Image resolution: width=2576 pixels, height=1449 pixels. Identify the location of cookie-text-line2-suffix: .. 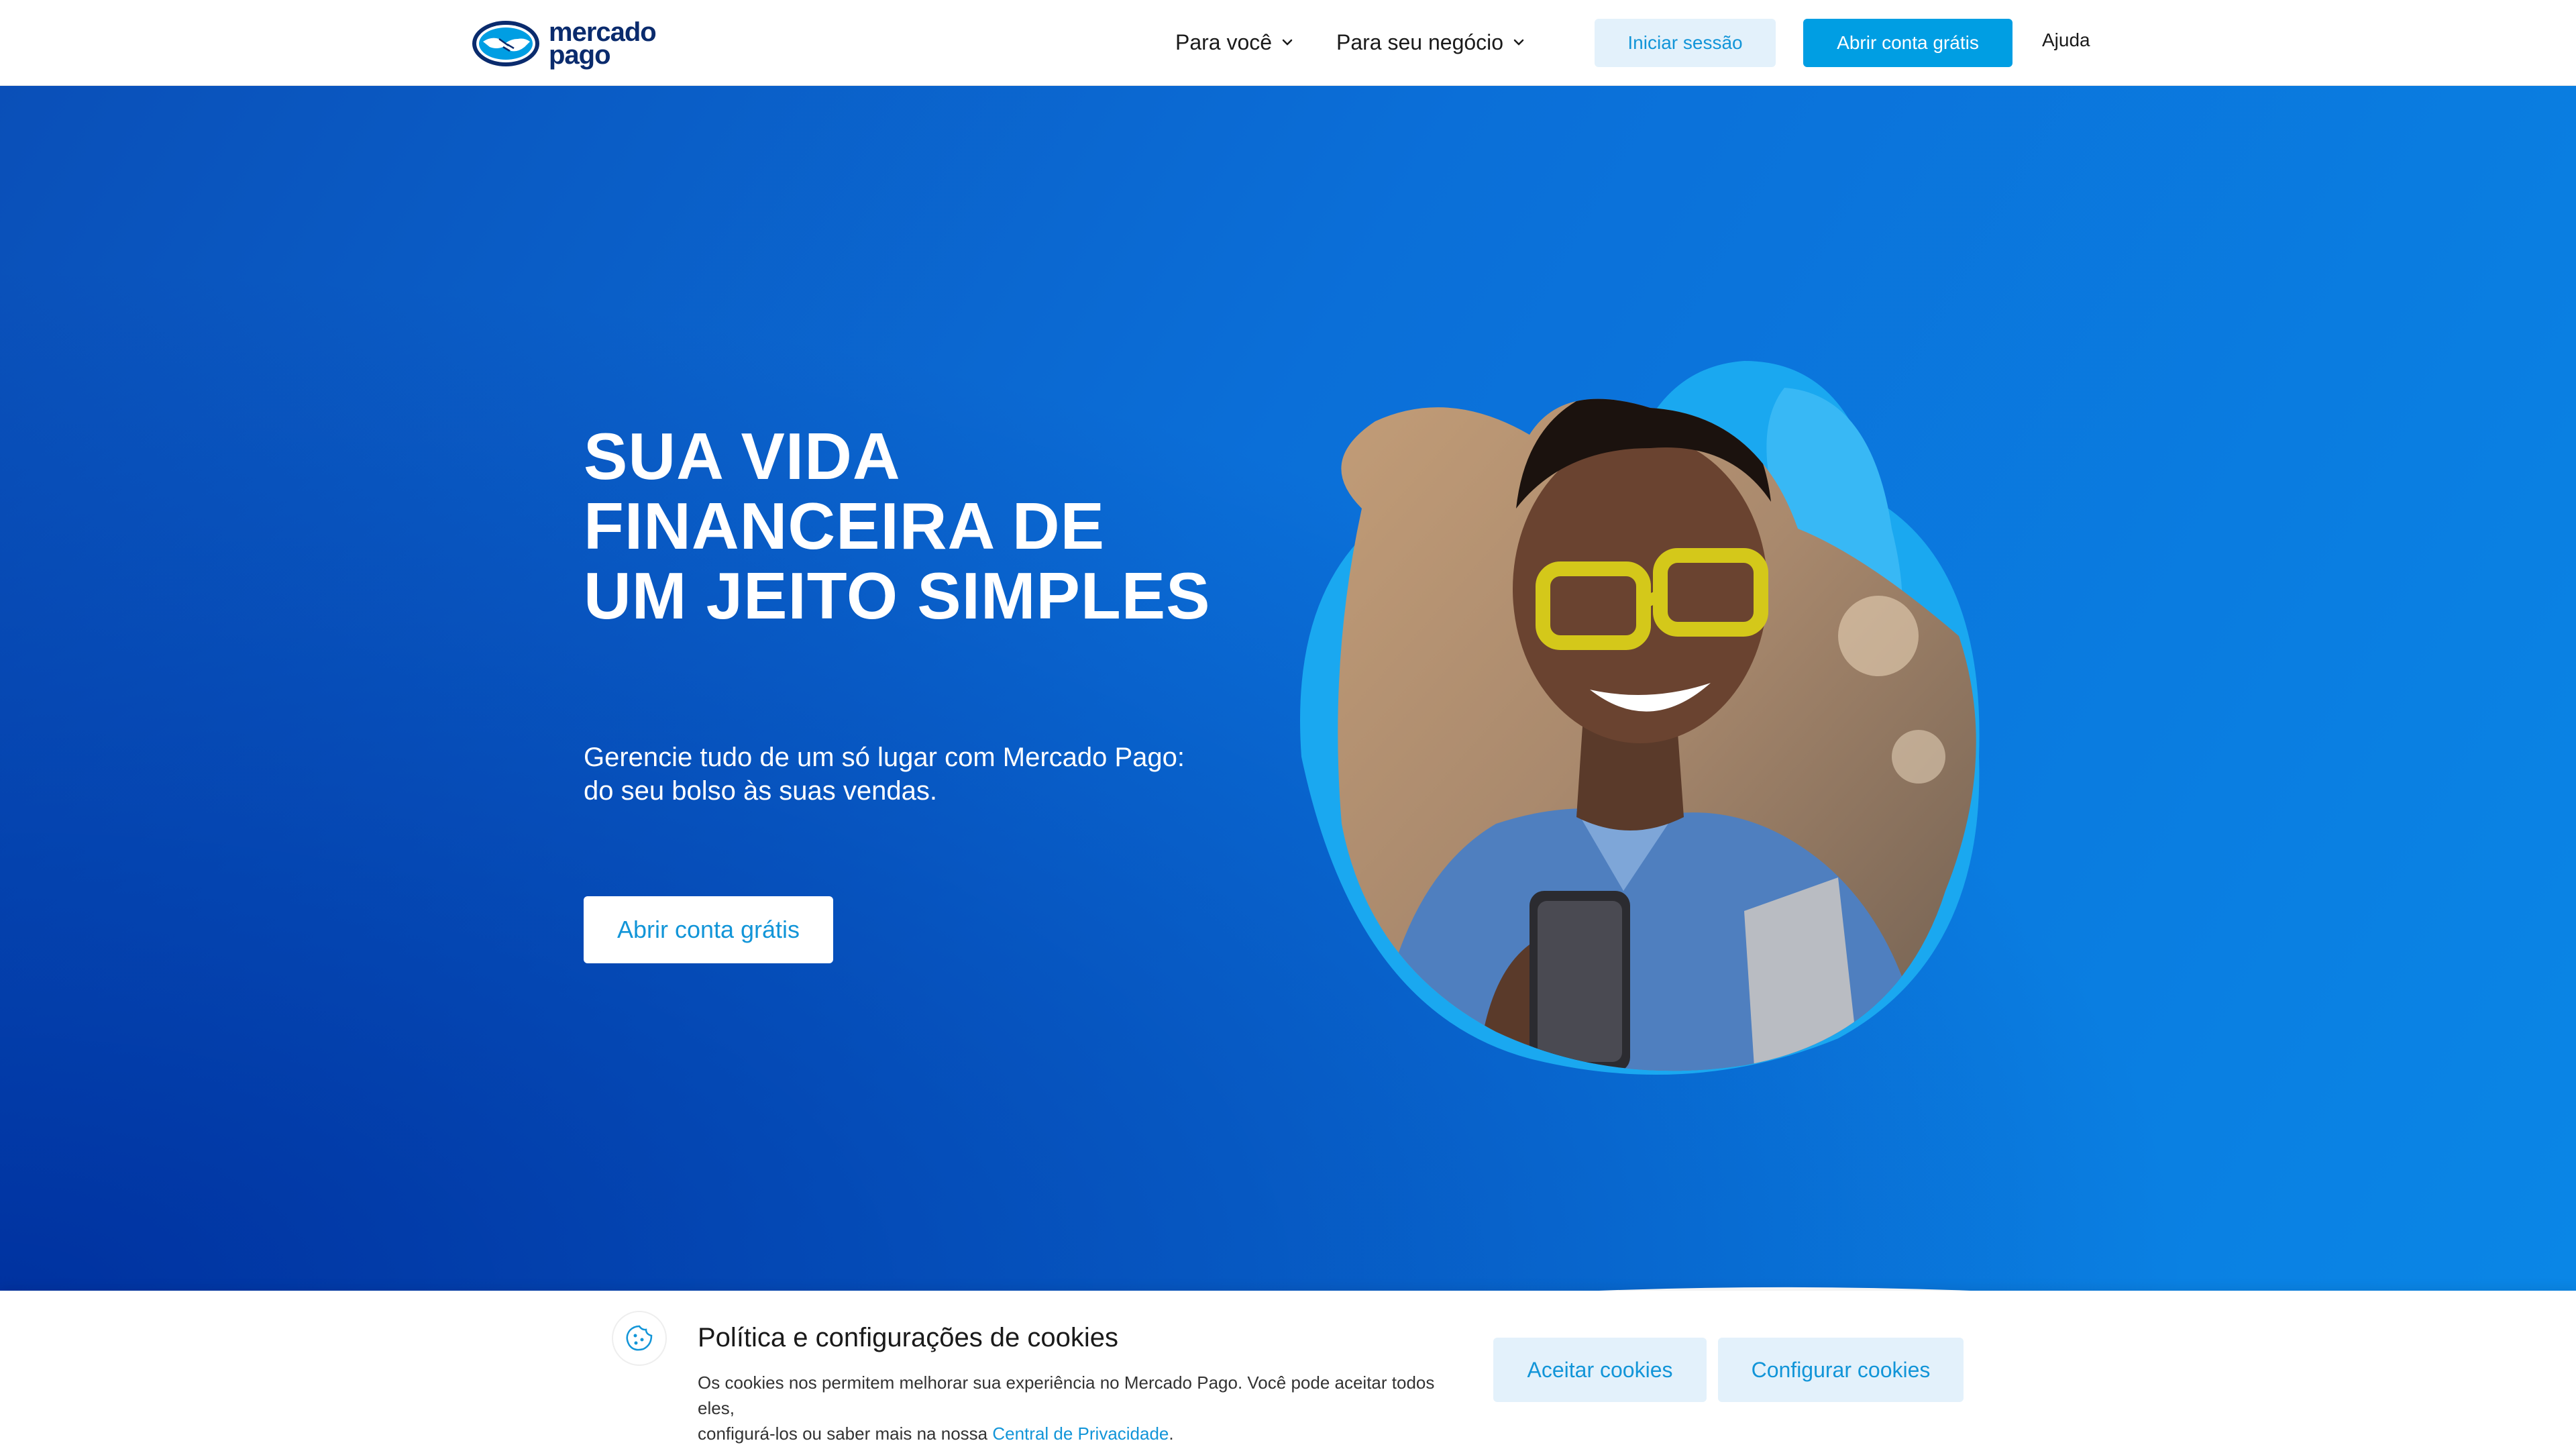
(1171, 1434).